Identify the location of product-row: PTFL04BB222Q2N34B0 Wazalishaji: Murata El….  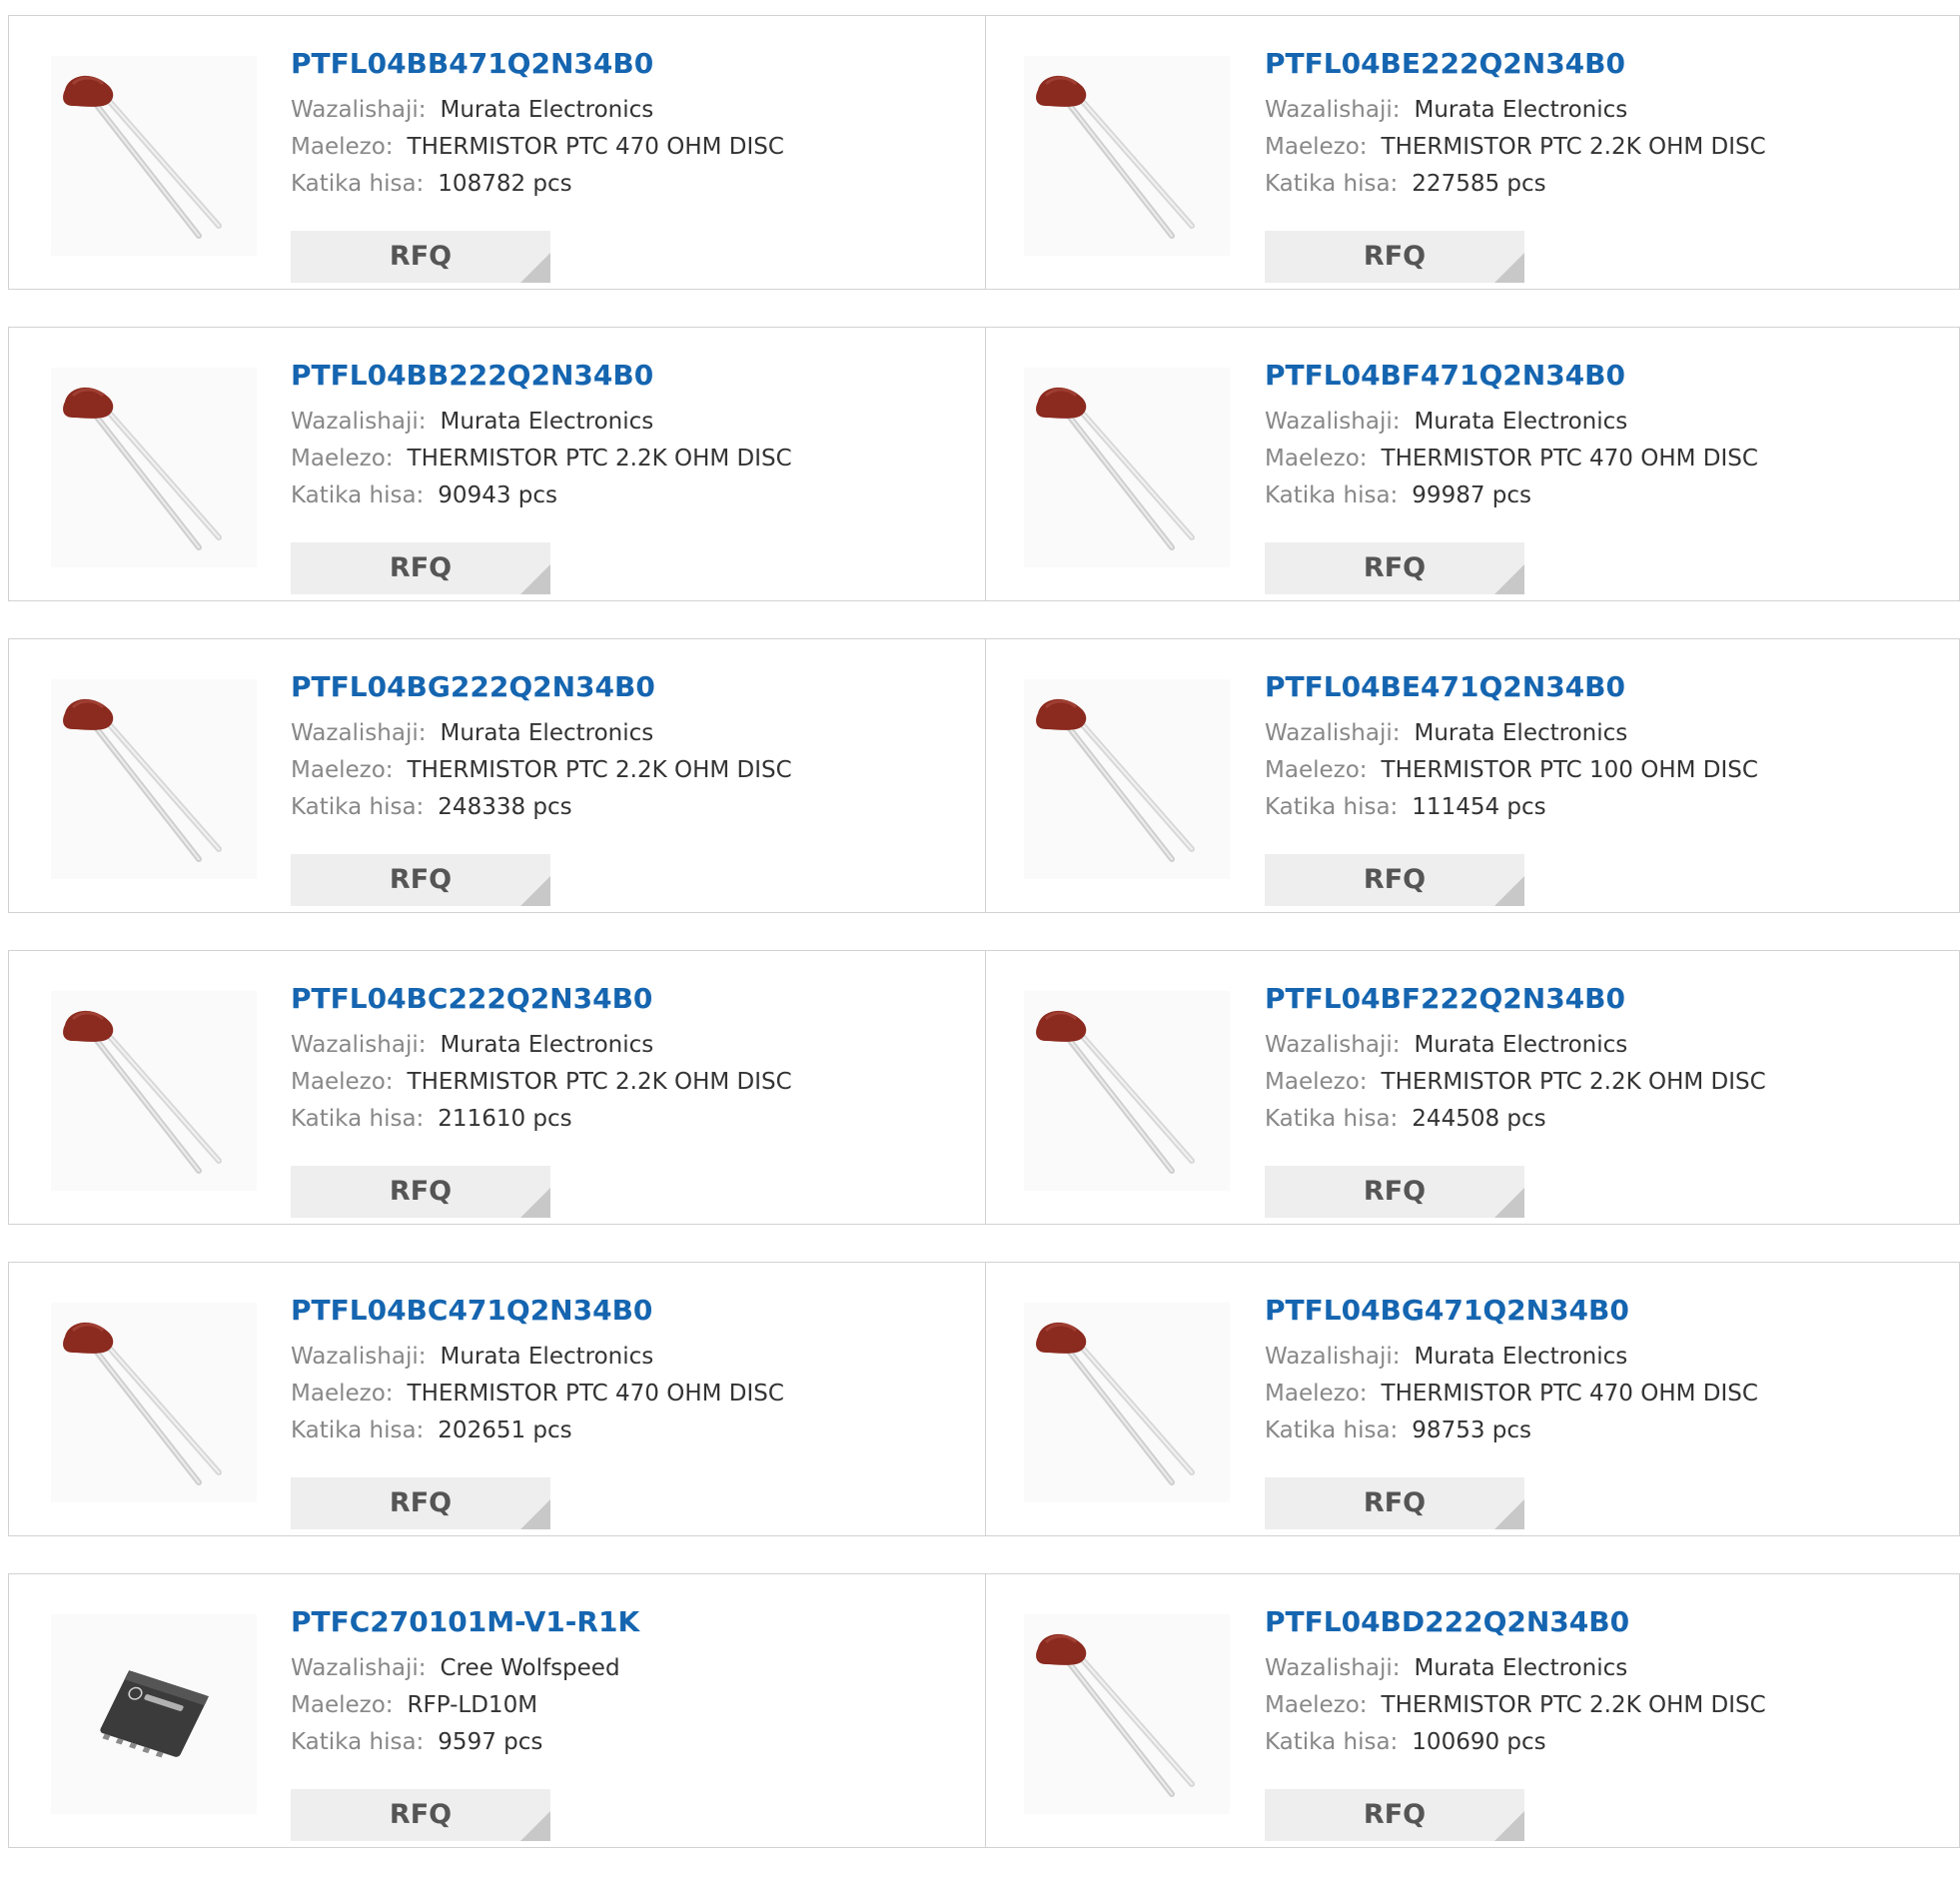
(984, 464).